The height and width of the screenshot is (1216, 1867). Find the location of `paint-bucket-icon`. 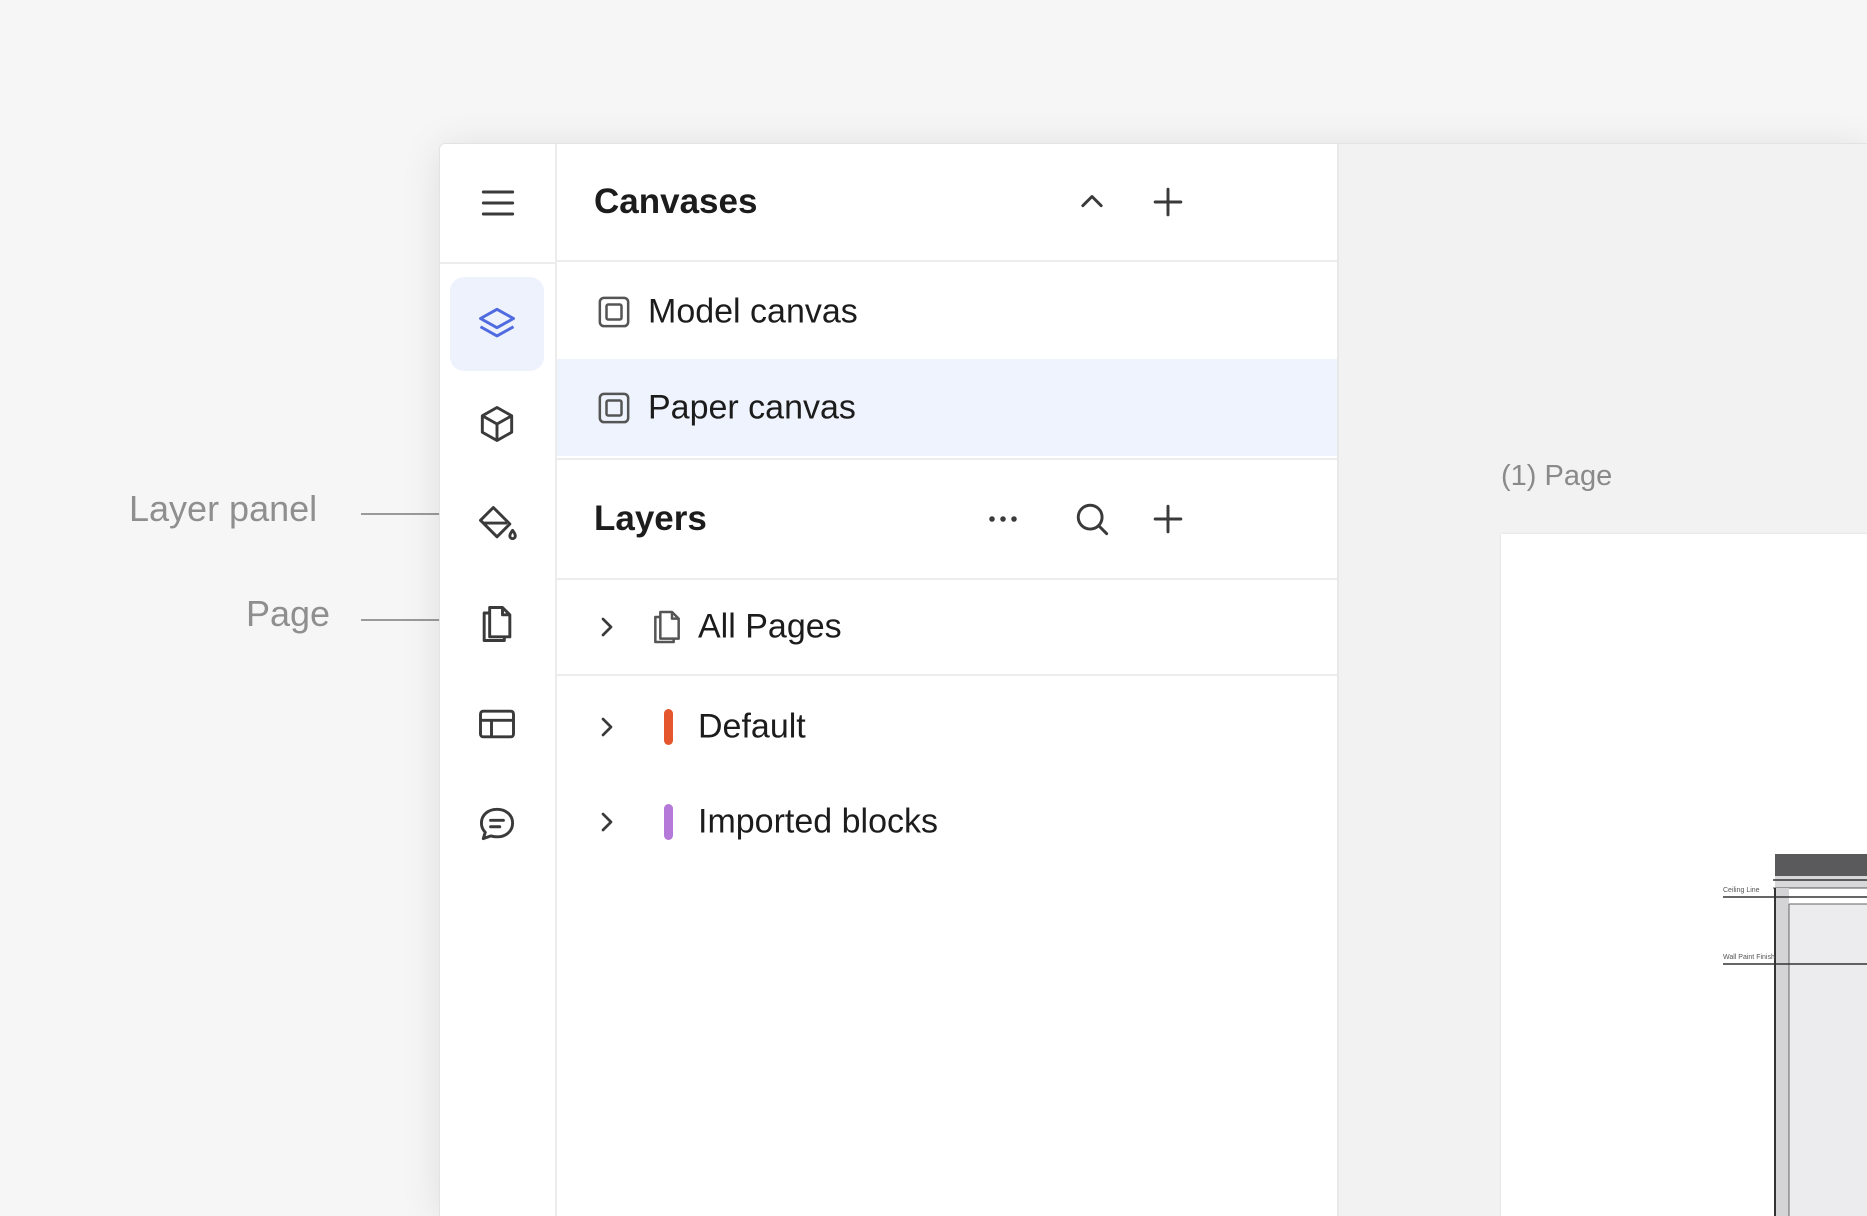

paint-bucket-icon is located at coordinates (498, 523).